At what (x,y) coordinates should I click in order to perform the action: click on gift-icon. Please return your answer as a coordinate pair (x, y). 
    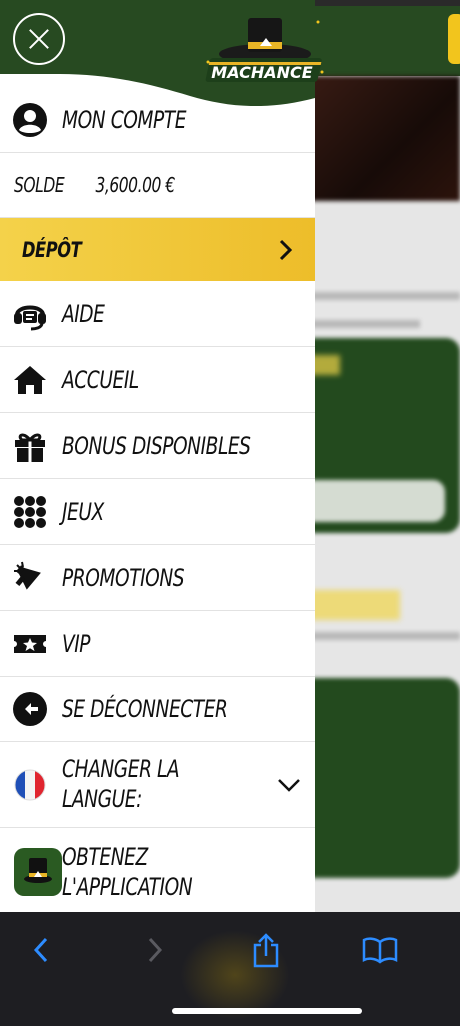
    Looking at the image, I should click on (30, 446).